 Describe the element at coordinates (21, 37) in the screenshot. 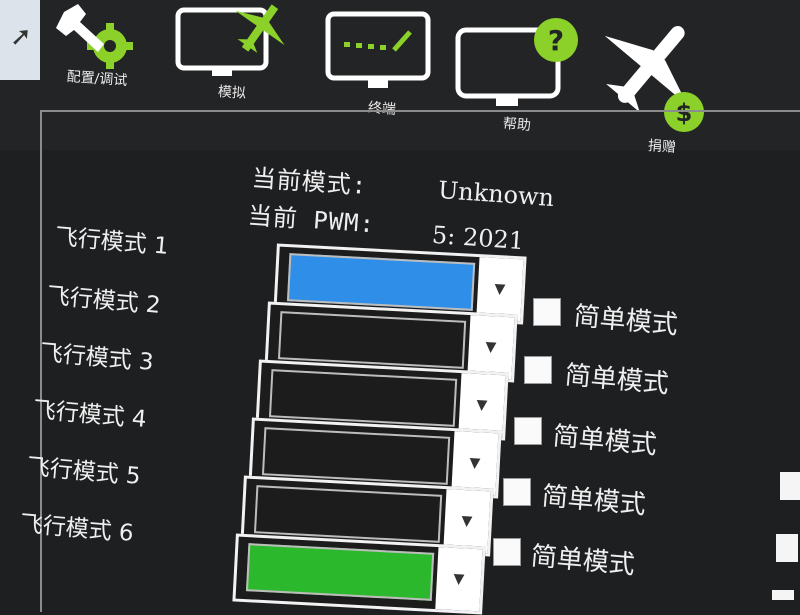

I see `mouse-cursor-icon: ➚` at that location.